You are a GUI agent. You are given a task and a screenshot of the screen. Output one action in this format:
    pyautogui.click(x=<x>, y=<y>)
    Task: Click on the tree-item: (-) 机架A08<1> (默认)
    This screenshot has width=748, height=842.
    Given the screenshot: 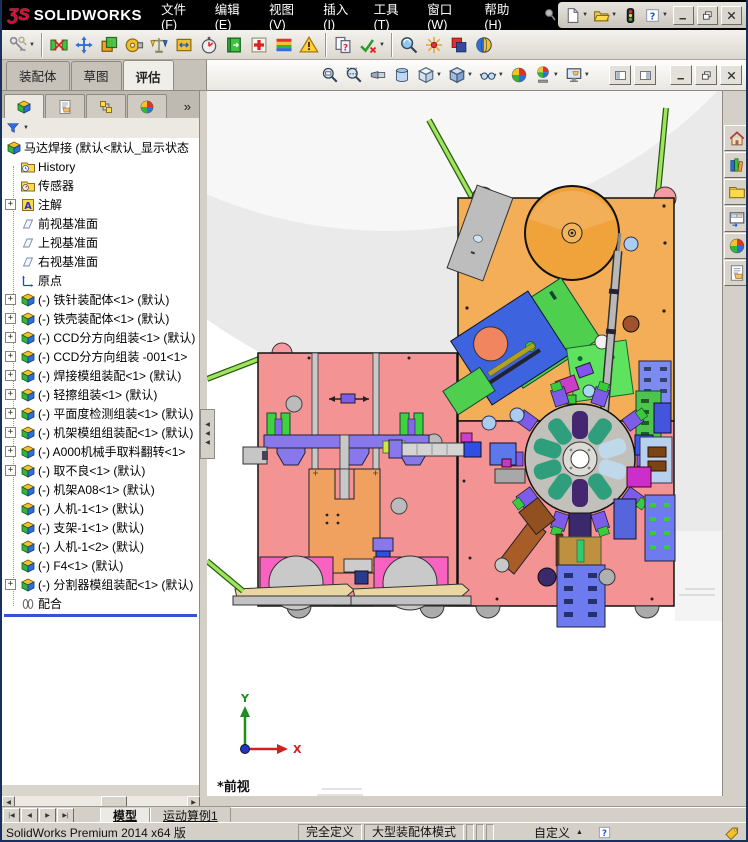 What is the action you would take?
    pyautogui.click(x=100, y=489)
    